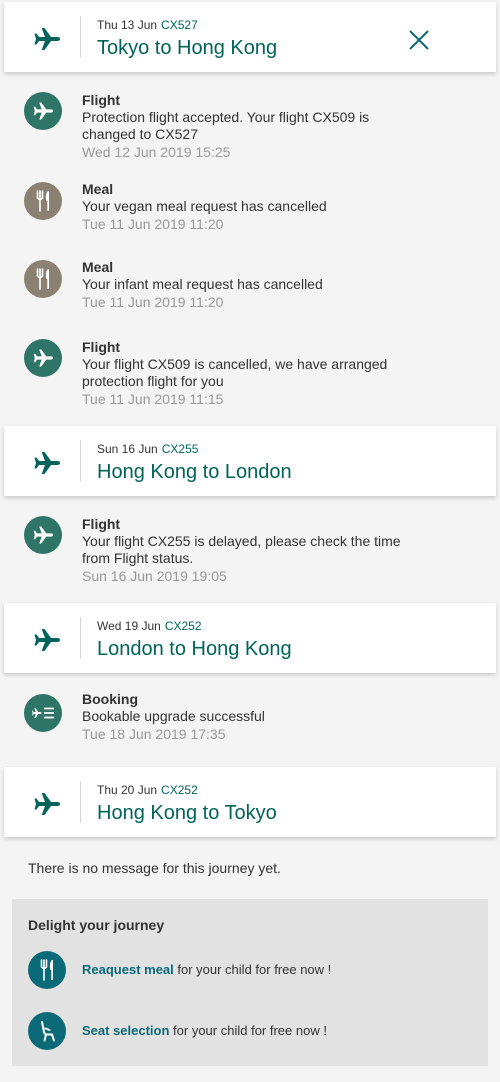 This screenshot has height=1082, width=500. I want to click on booking-badge, so click(43, 713).